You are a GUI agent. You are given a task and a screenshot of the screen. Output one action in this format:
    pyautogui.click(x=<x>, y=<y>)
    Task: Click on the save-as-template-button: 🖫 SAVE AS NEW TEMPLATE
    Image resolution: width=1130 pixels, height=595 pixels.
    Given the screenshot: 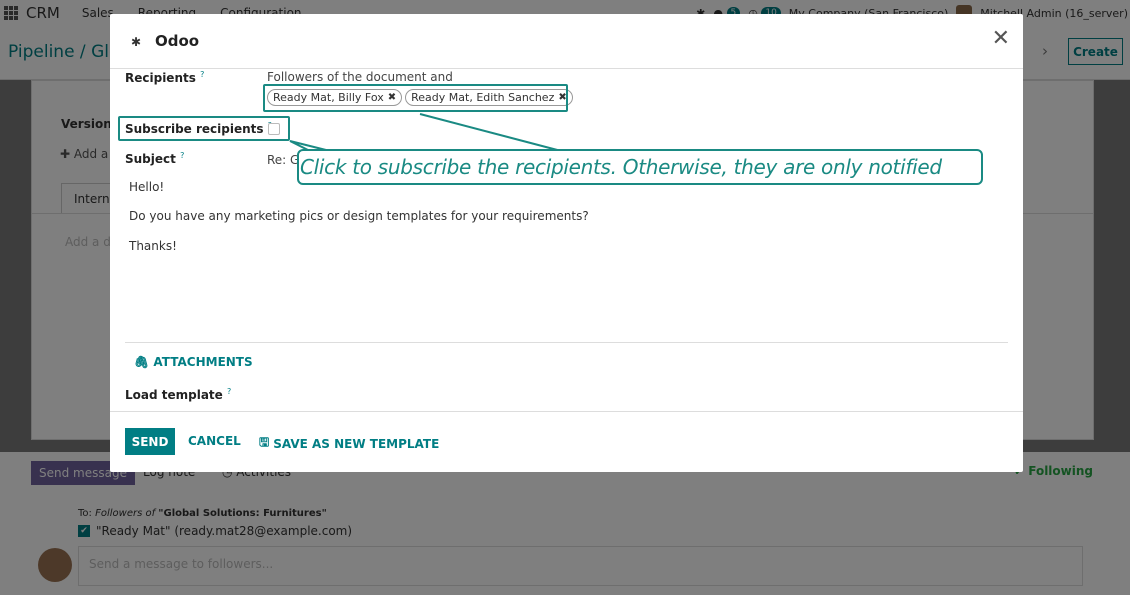 What is the action you would take?
    pyautogui.click(x=349, y=443)
    